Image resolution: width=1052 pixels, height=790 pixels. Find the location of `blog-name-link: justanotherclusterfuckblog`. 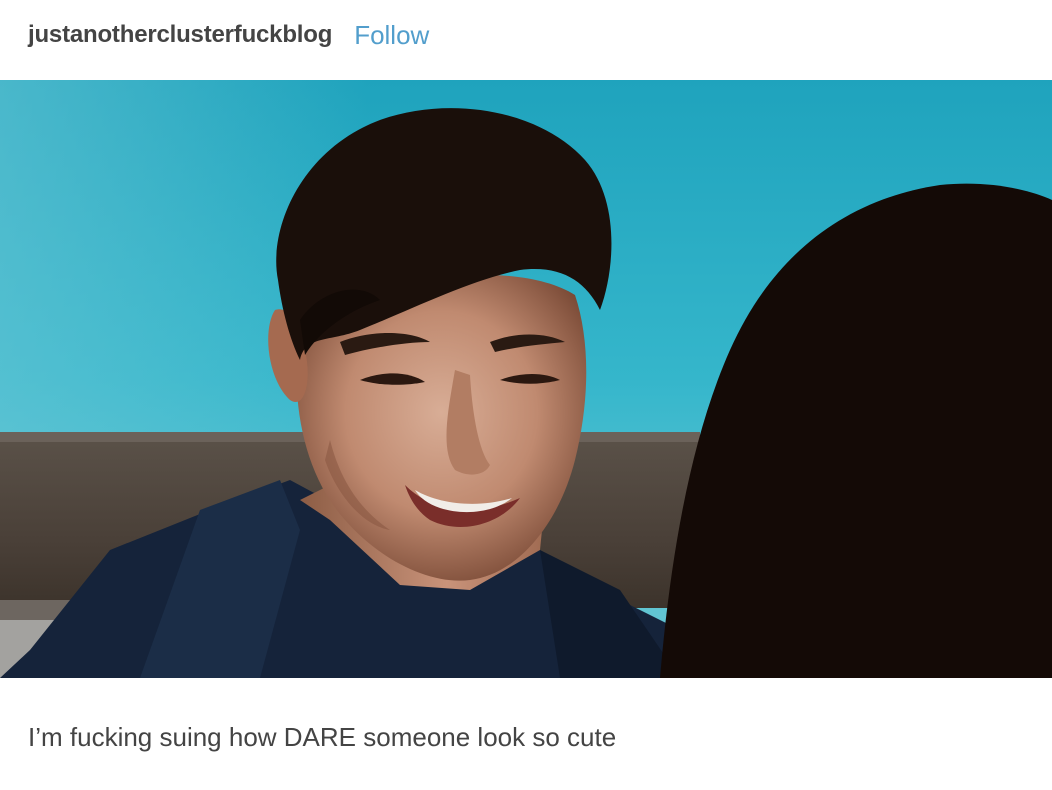

blog-name-link: justanotherclusterfuckblog is located at coordinates (180, 35).